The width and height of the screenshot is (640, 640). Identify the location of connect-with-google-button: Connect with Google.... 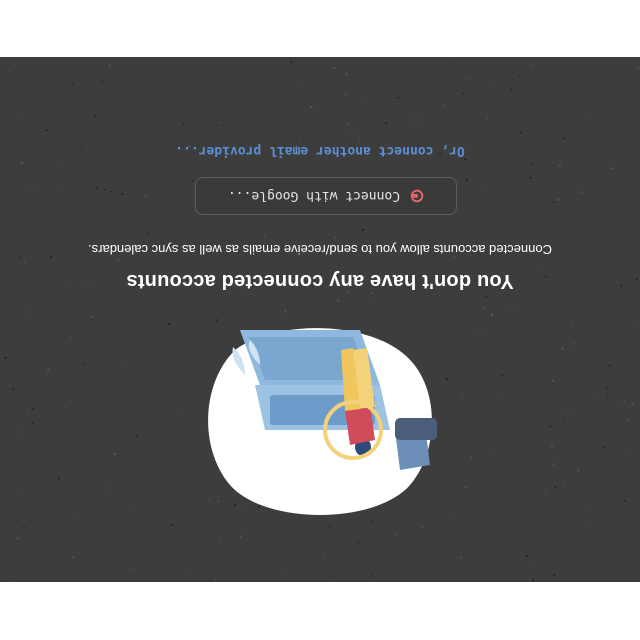
(326, 196).